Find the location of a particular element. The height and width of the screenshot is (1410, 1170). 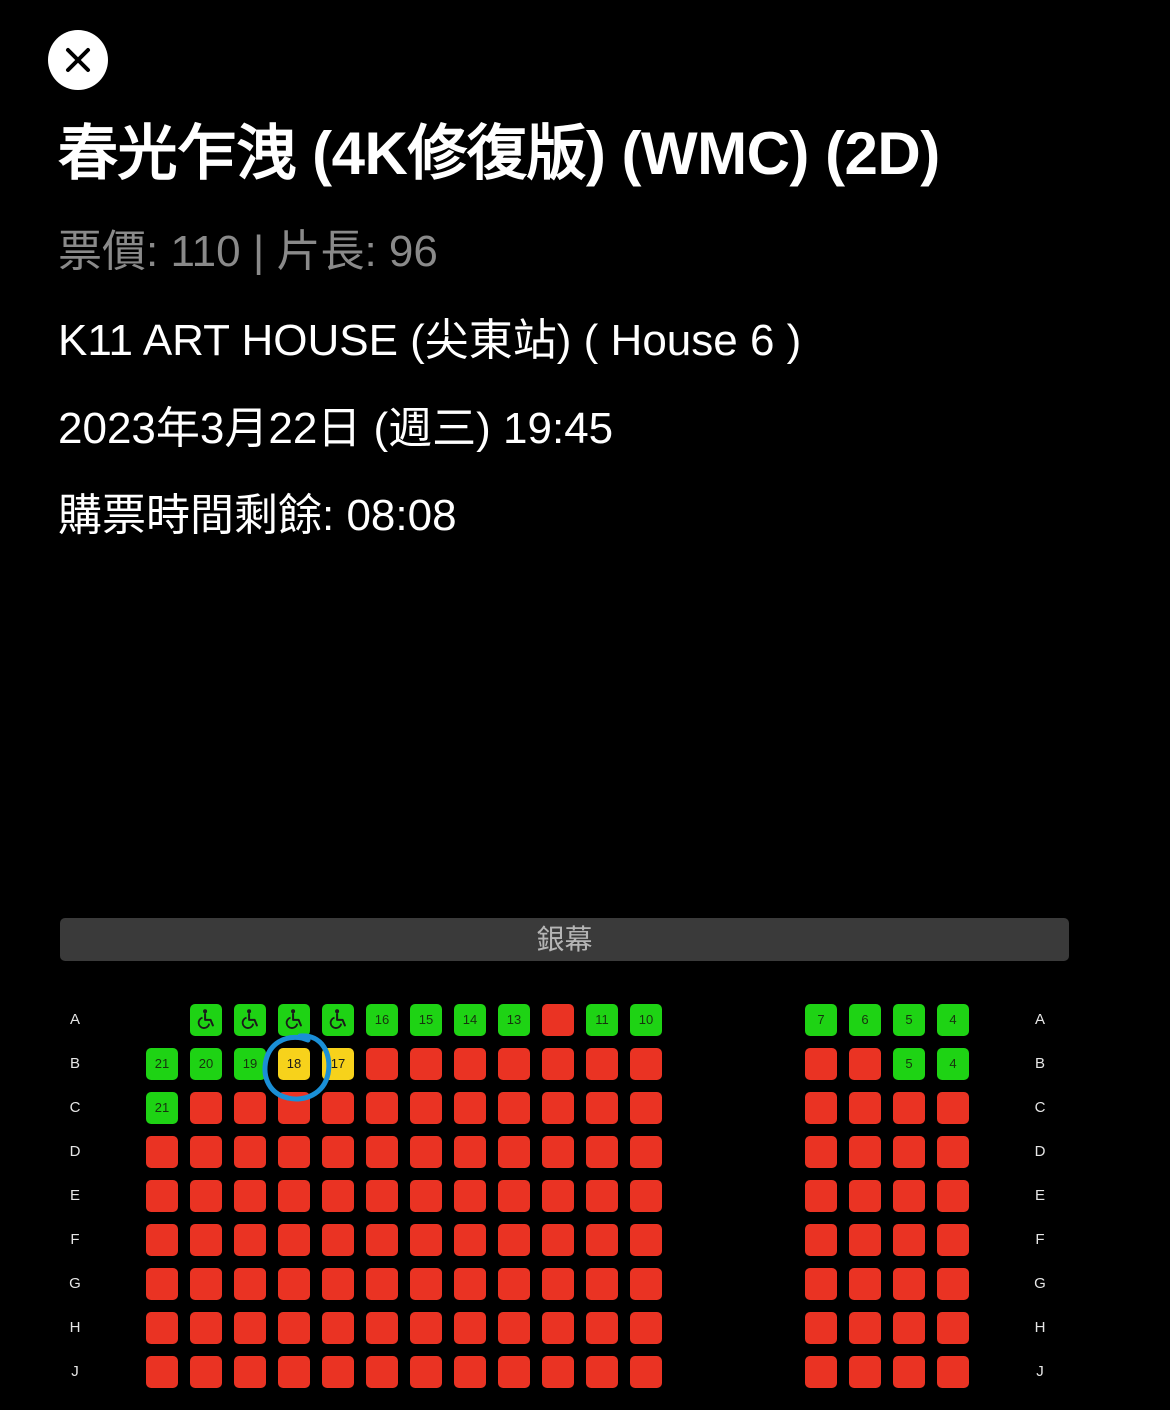

seat-b-16-available: 4 is located at coordinates (953, 1064).